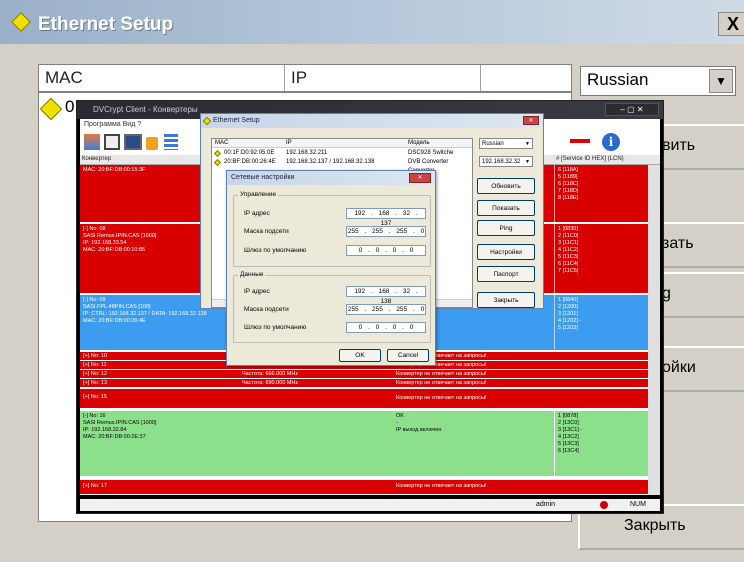  What do you see at coordinates (431, 153) in the screenshot?
I see `item-model: DSC928 Switche` at bounding box center [431, 153].